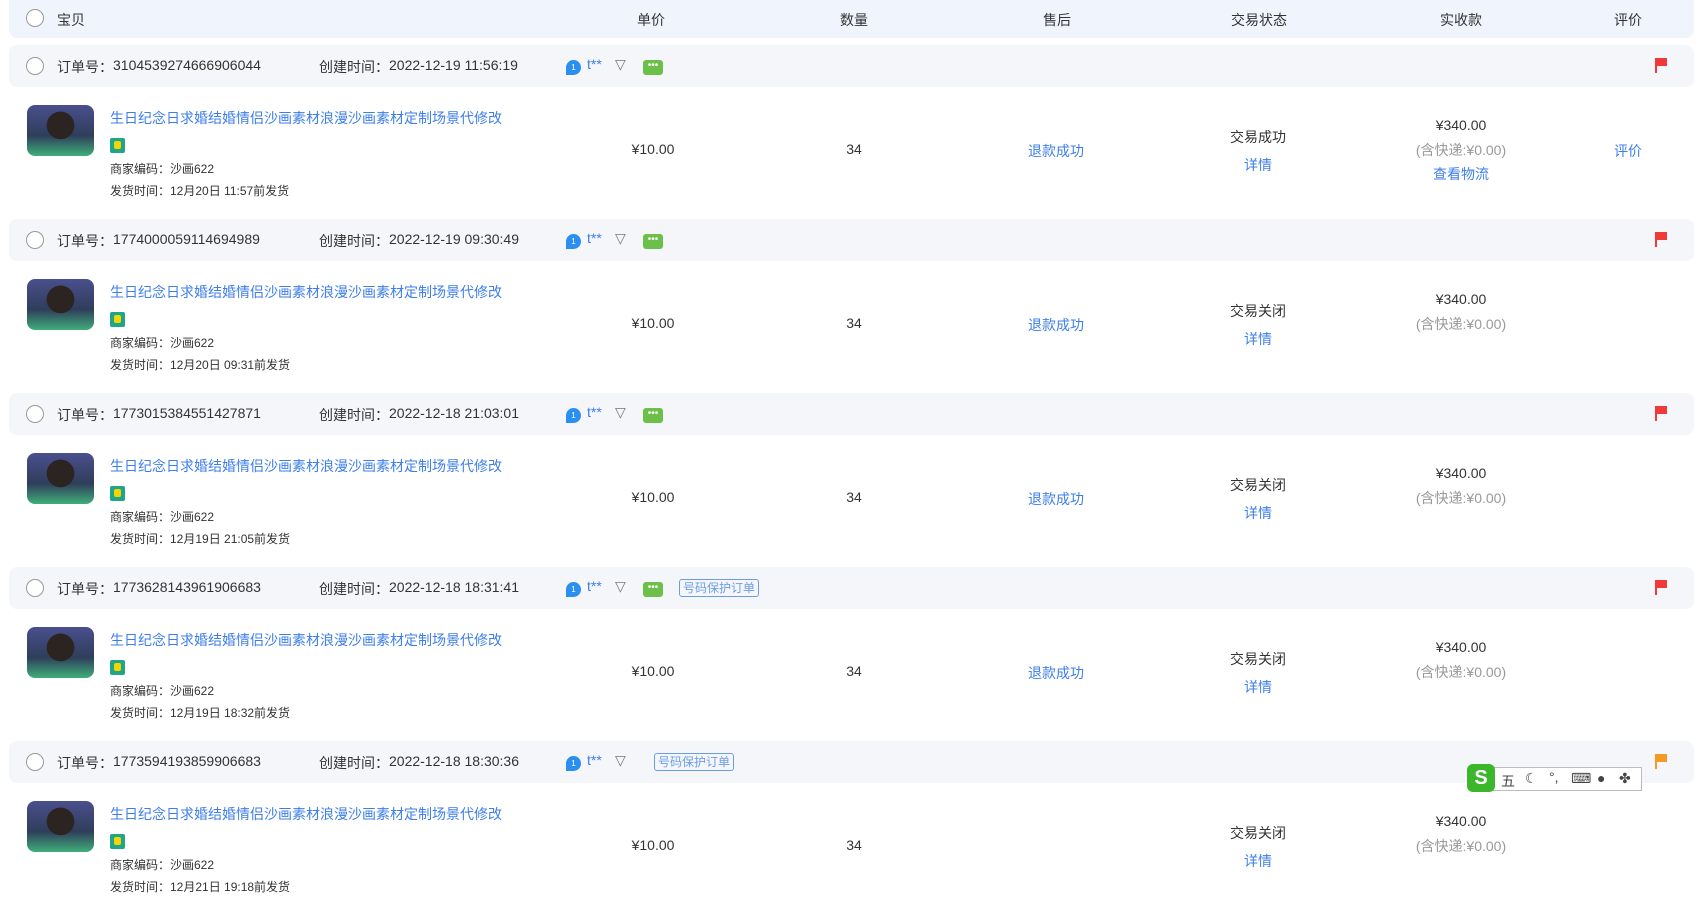 The height and width of the screenshot is (915, 1701). I want to click on order-number: 1773628143961906683, so click(187, 587).